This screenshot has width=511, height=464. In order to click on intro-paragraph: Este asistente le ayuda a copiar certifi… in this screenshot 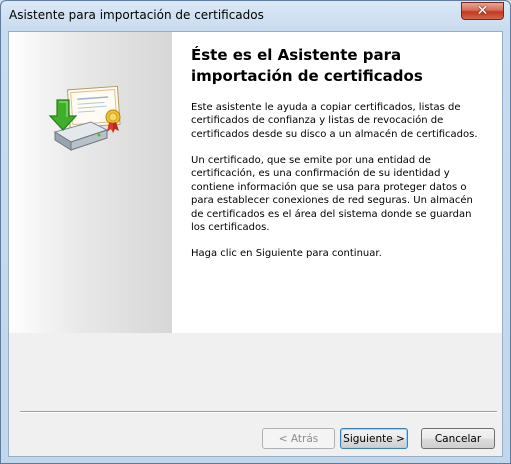, I will do `click(334, 121)`.